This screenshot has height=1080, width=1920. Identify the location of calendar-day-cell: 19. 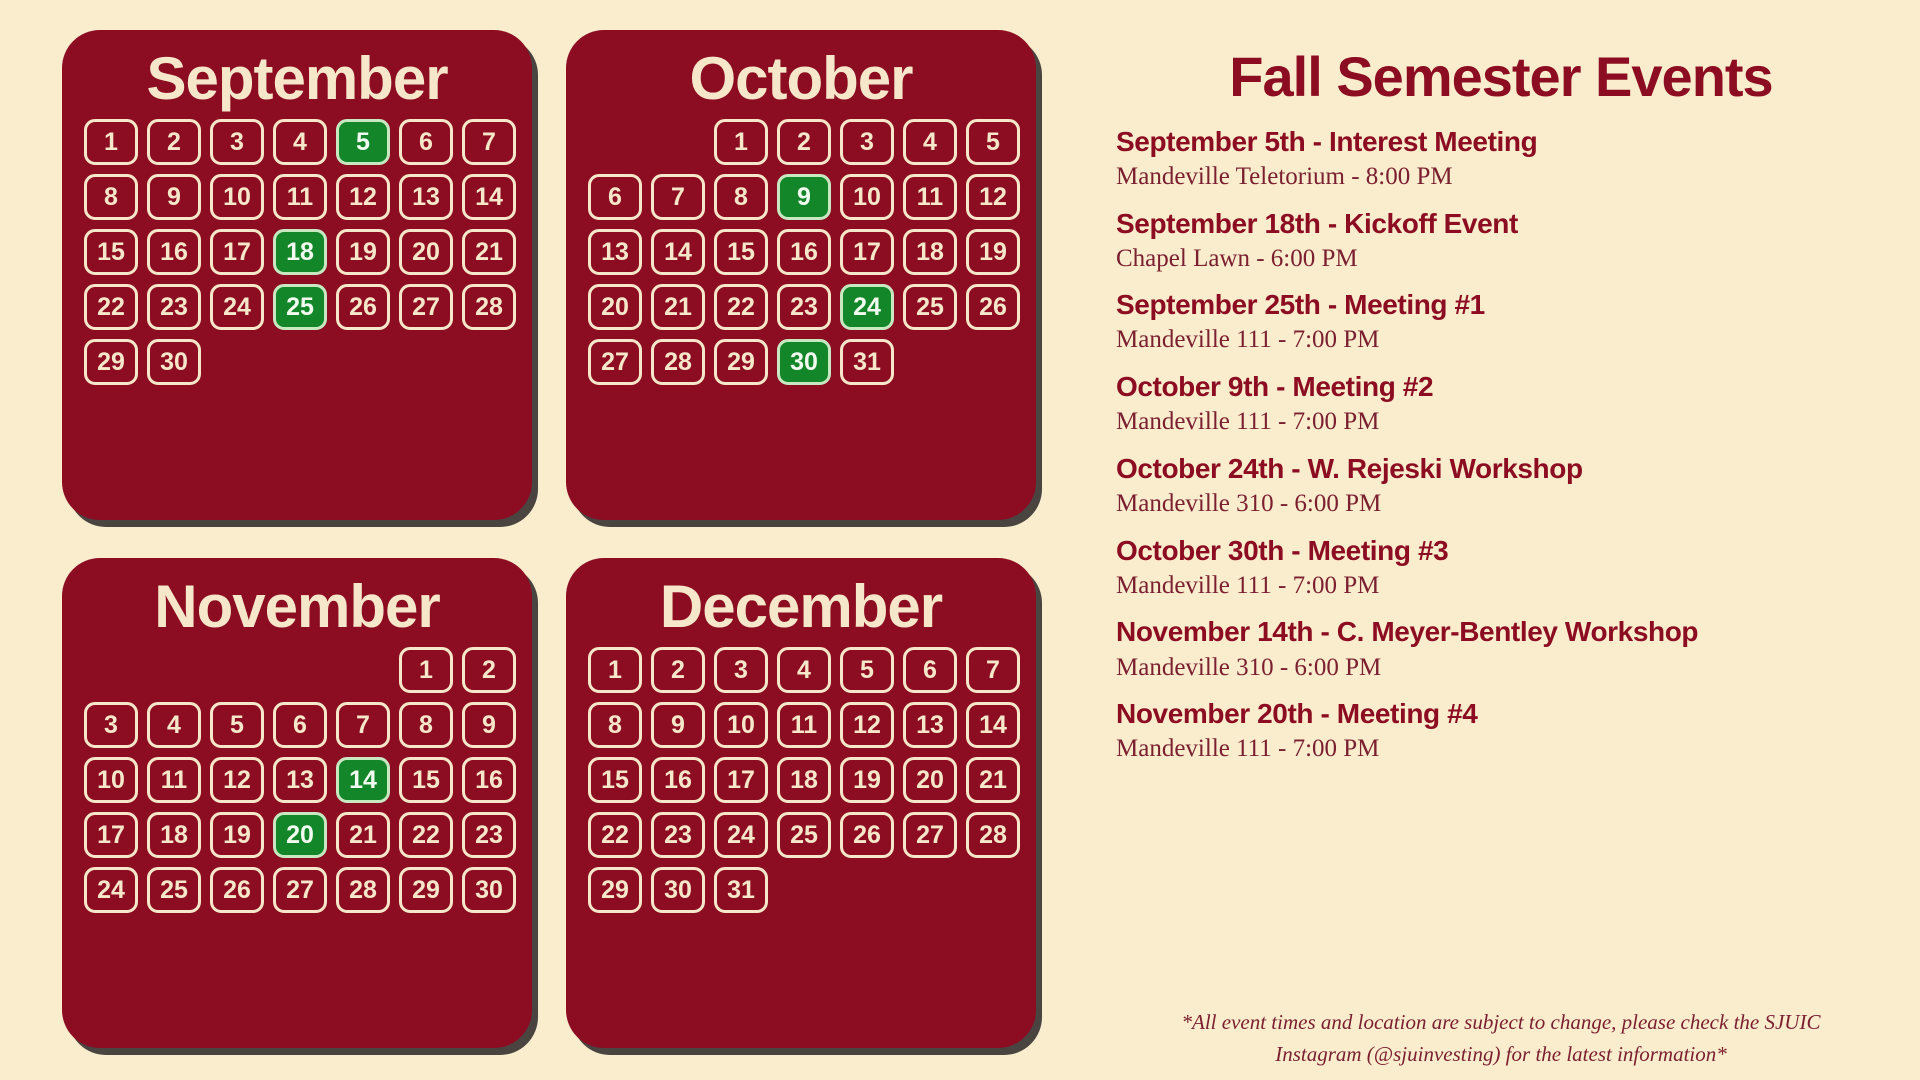
(993, 252).